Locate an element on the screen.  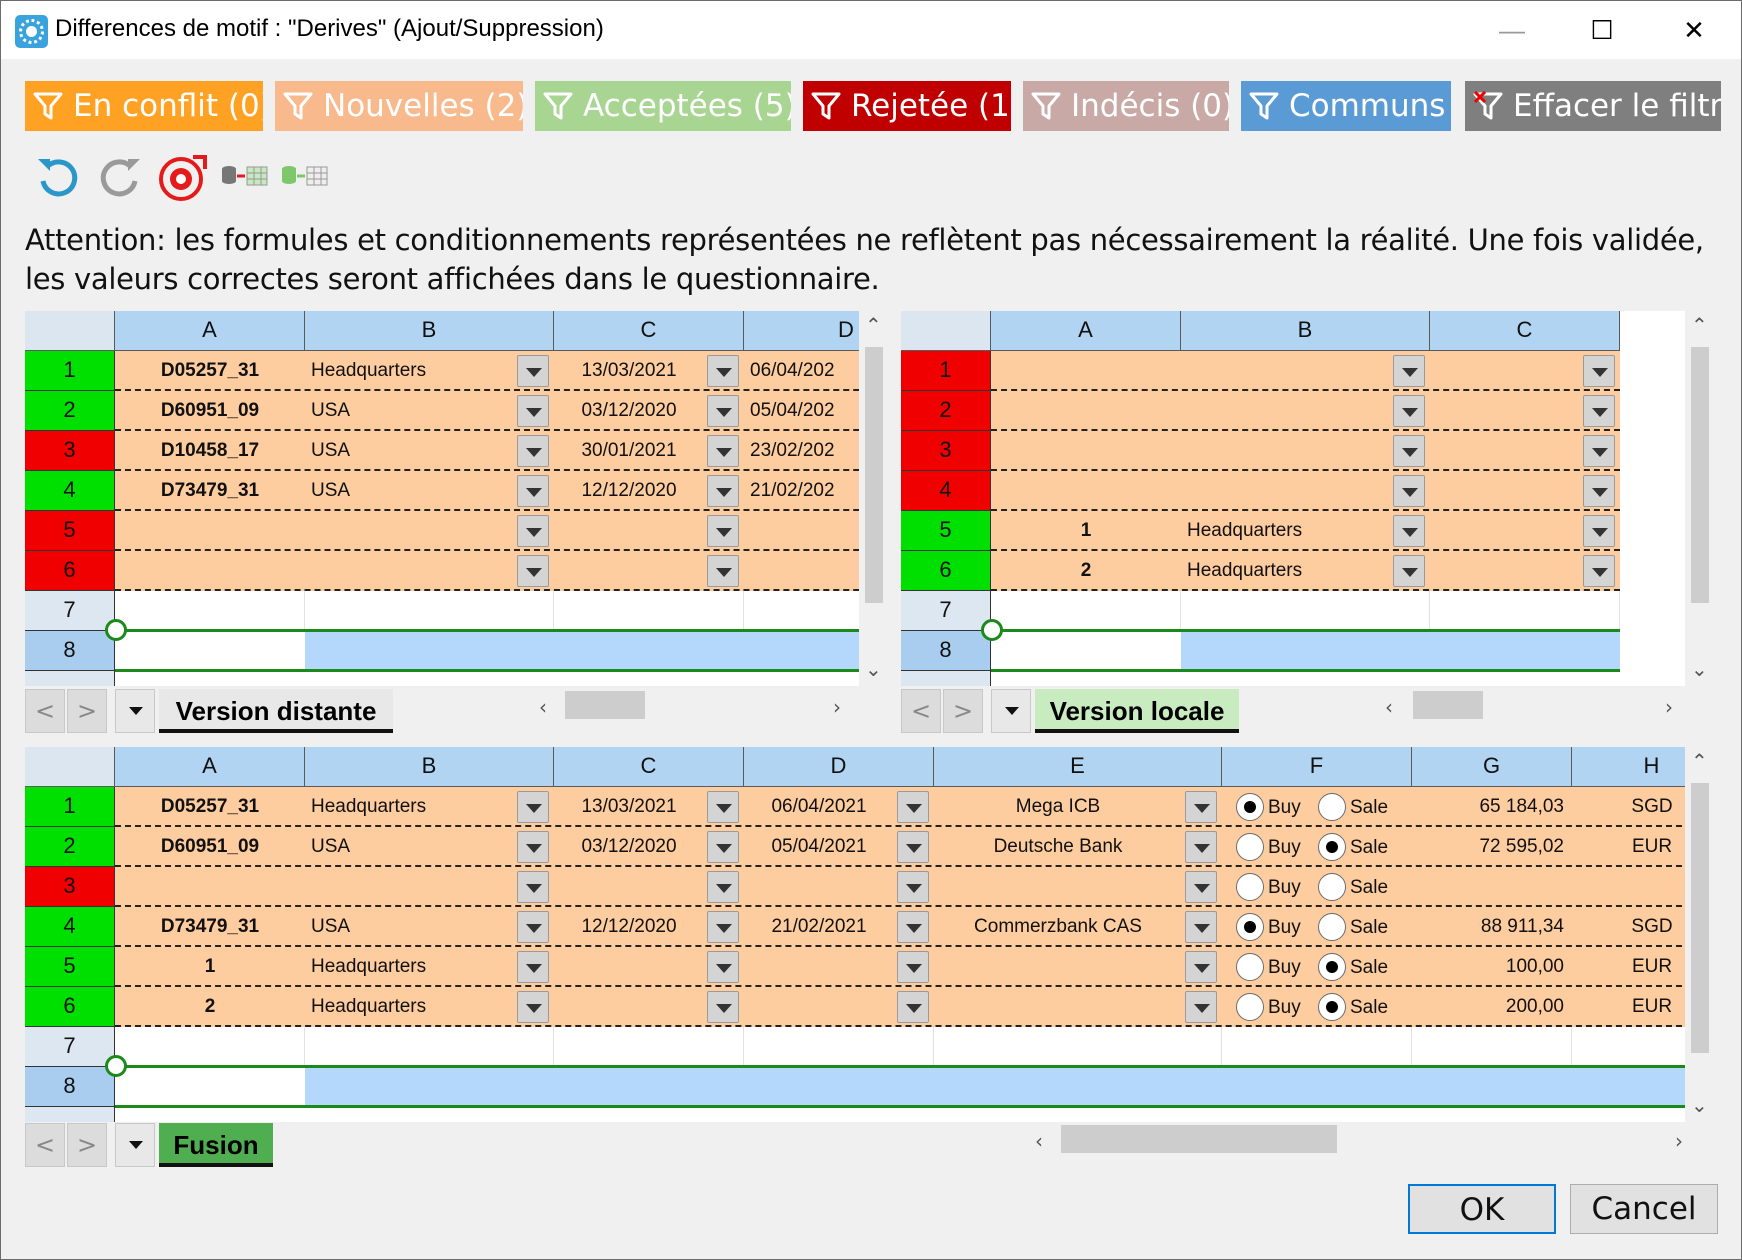
cell-G: 65 184,03 is located at coordinates (1492, 807).